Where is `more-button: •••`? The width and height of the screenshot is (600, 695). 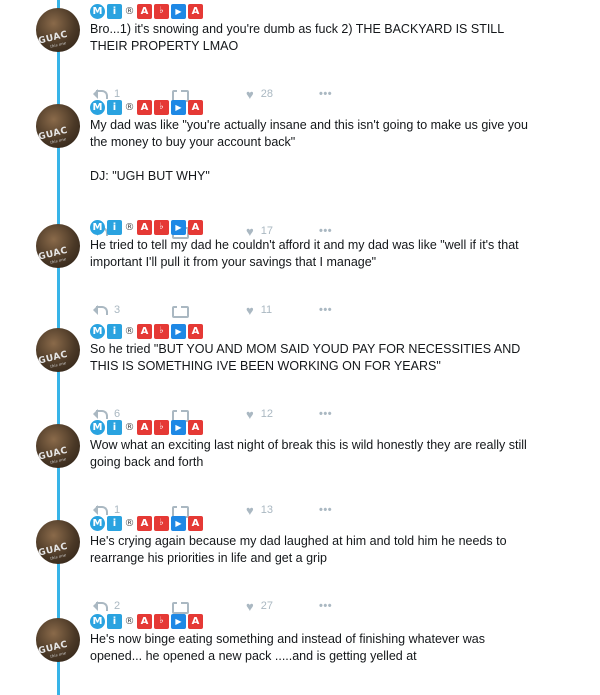
more-button: ••• is located at coordinates (325, 310).